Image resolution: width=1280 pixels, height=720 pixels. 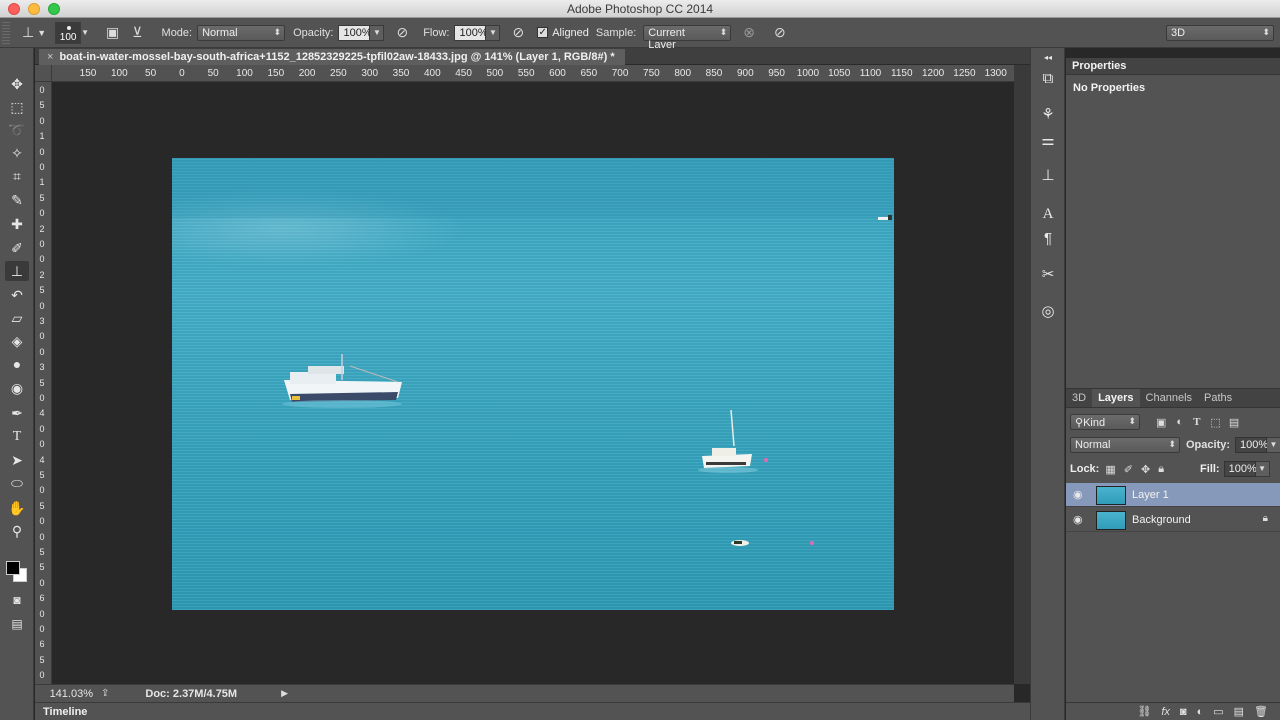 I want to click on clone-source-panel-icon: ⊻, so click(x=137, y=32).